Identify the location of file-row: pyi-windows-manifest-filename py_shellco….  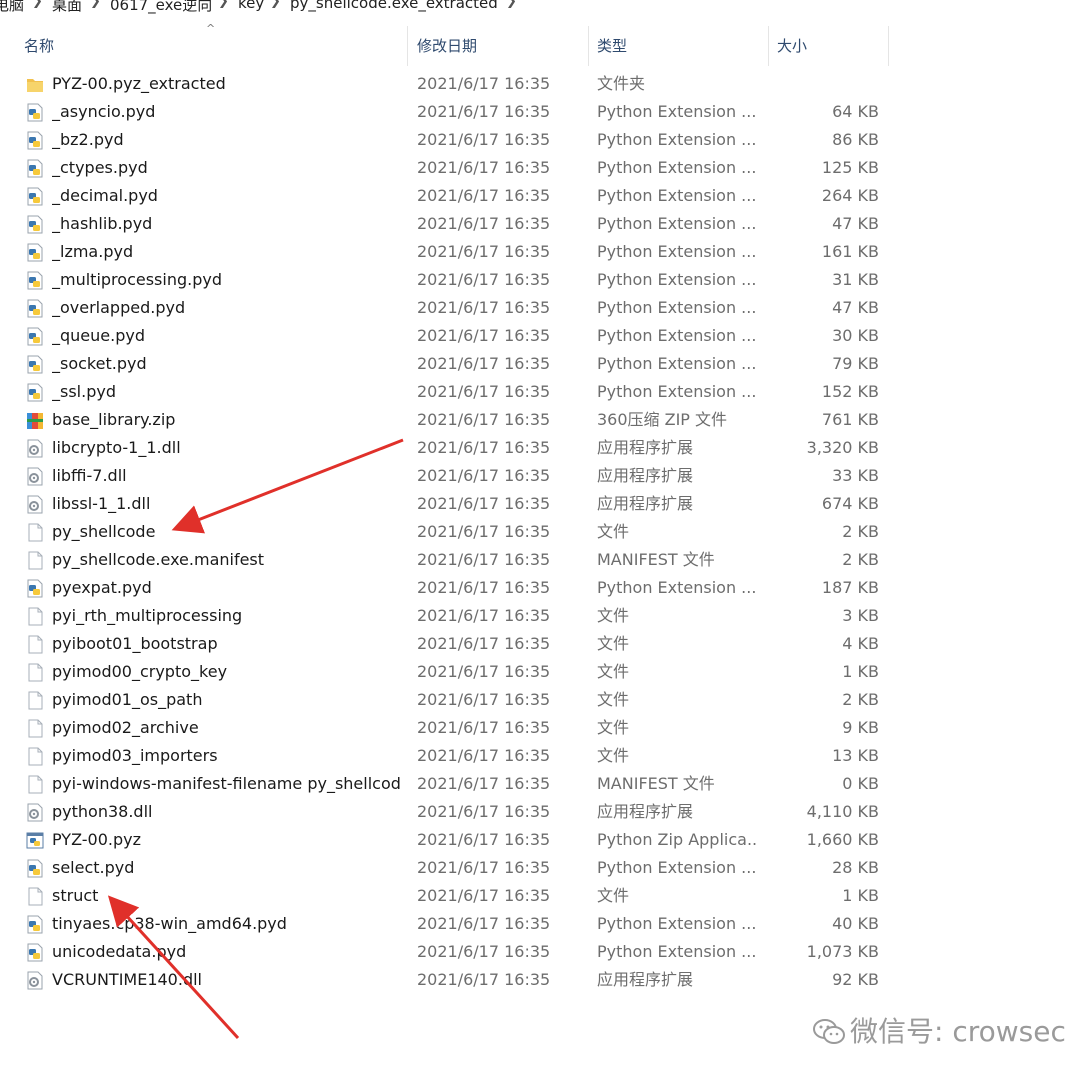
(540, 784).